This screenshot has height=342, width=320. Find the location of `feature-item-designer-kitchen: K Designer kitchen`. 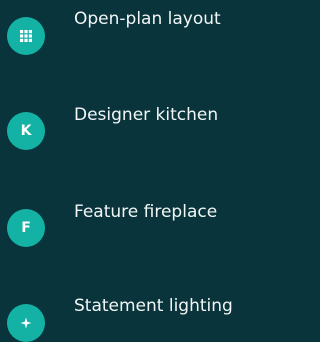

feature-item-designer-kitchen: K Designer kitchen is located at coordinates (135, 125).